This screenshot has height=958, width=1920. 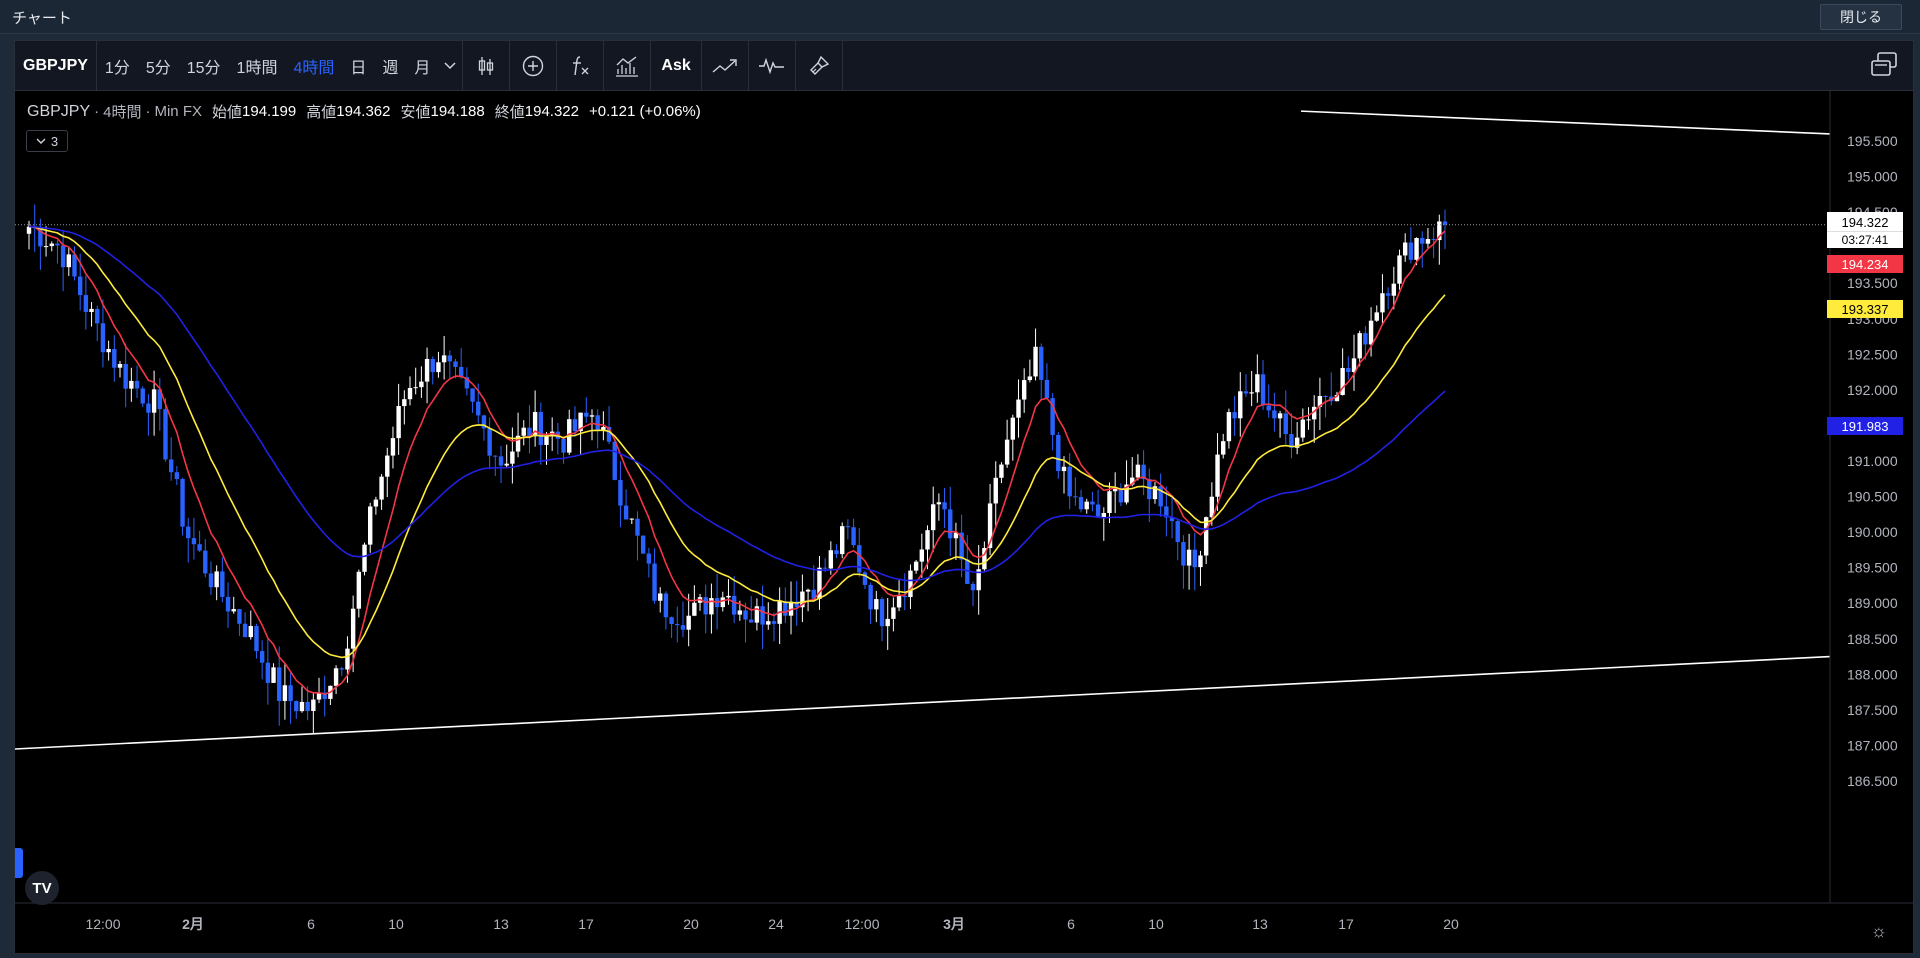 I want to click on interval-15m: 15分, so click(x=204, y=65).